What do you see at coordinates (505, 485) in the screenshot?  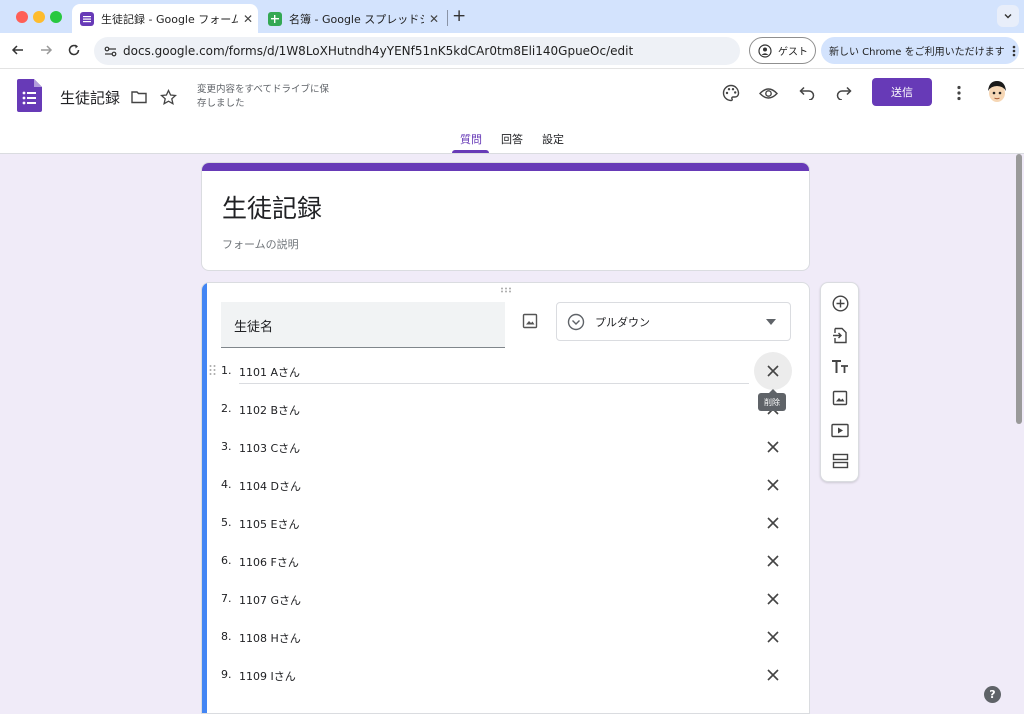 I see `list-item: 4. 1104 Dさん` at bounding box center [505, 485].